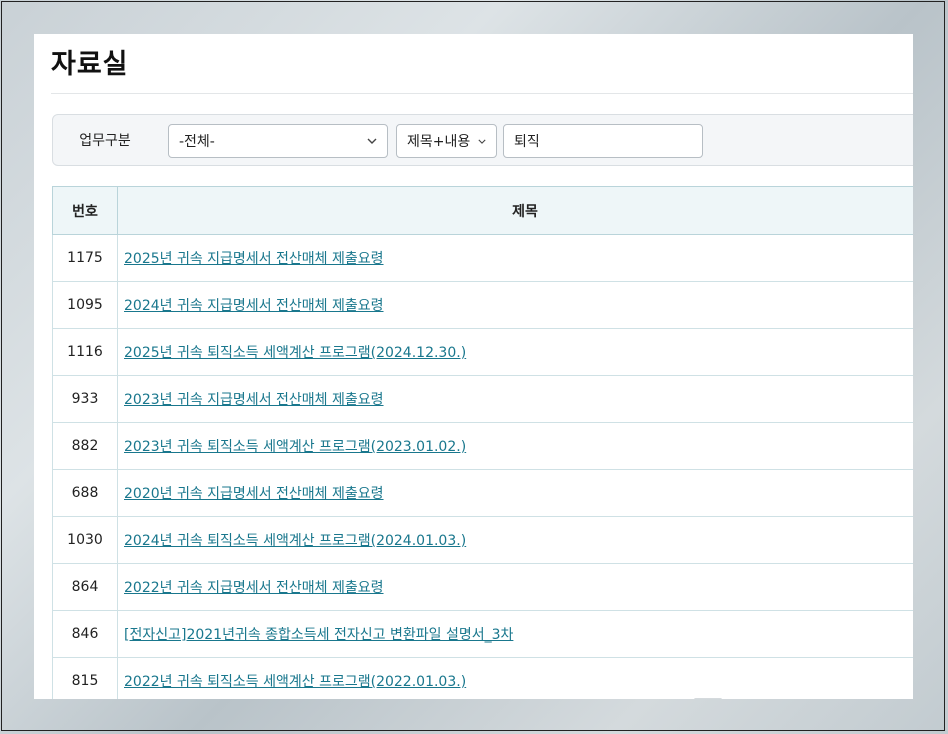  What do you see at coordinates (90, 64) in the screenshot?
I see `page-title: 자료실` at bounding box center [90, 64].